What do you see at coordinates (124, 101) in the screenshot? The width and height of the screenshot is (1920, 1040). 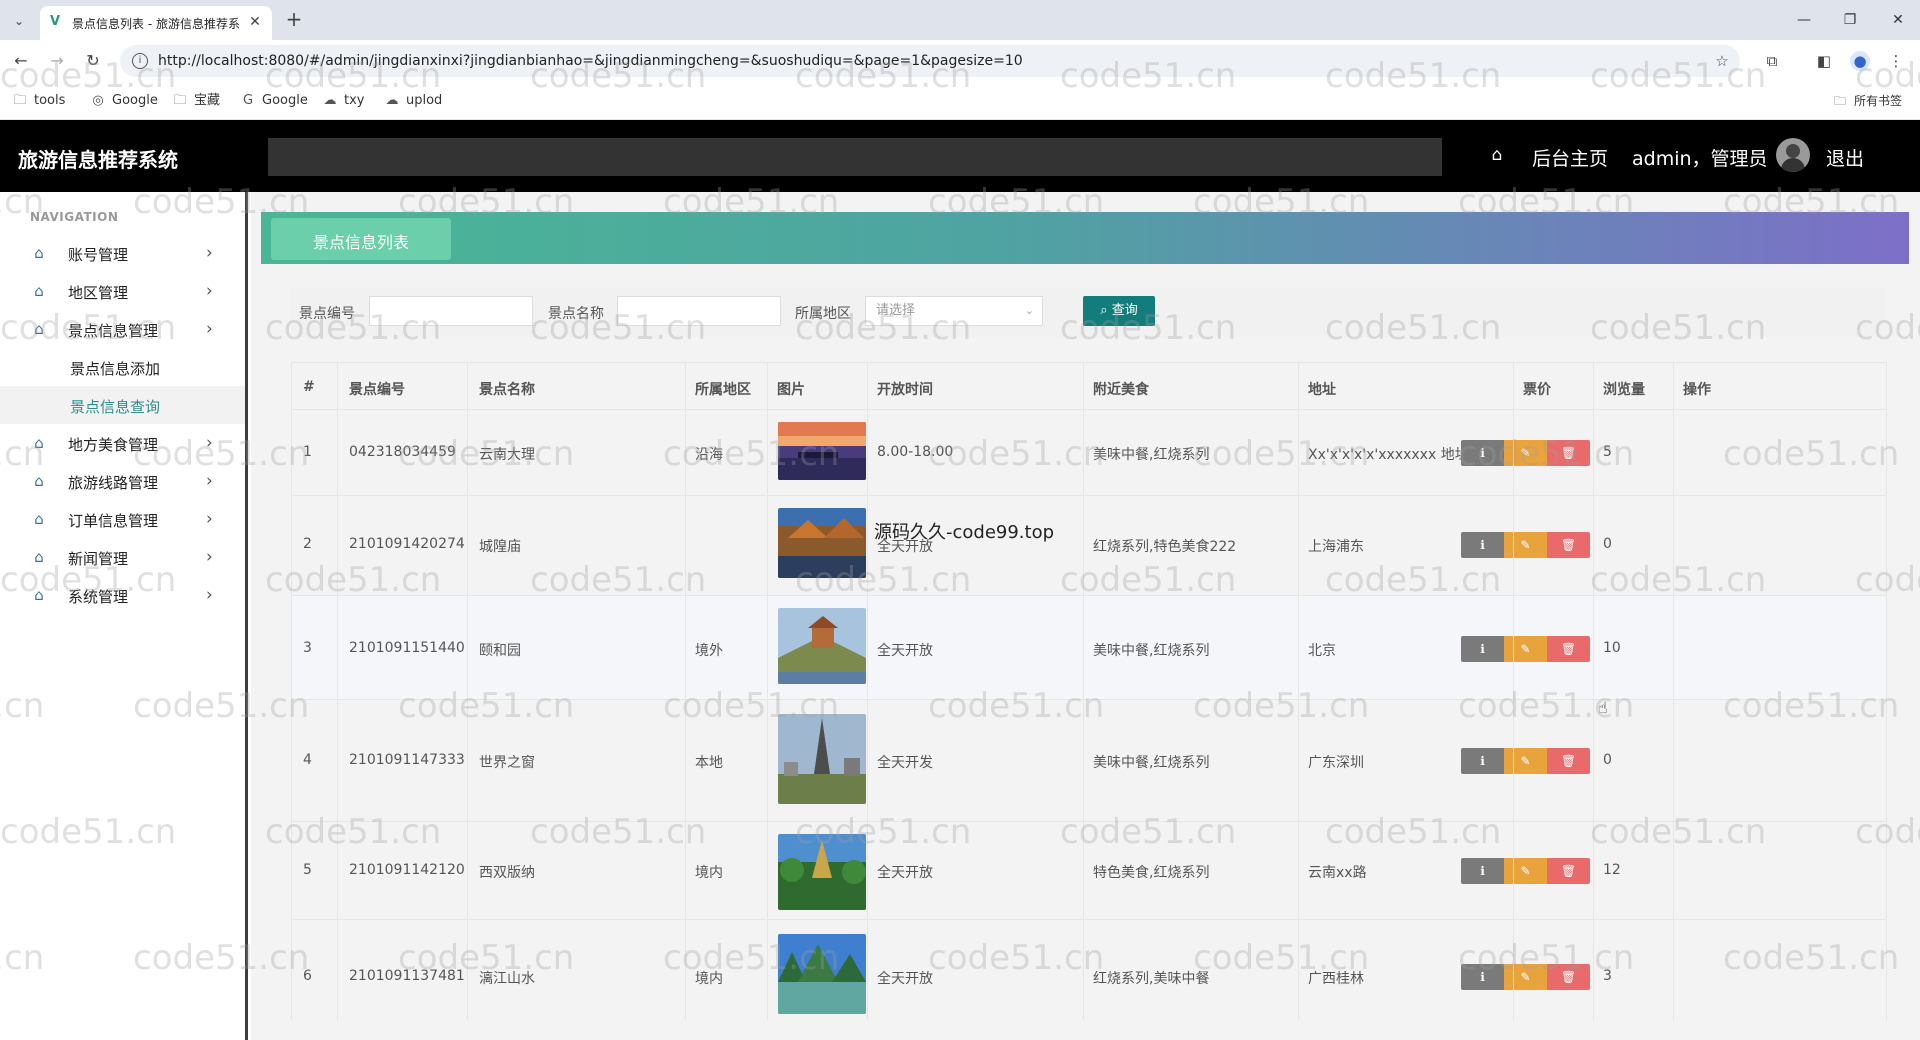 I see `bookmark-google: ◎ Google` at bounding box center [124, 101].